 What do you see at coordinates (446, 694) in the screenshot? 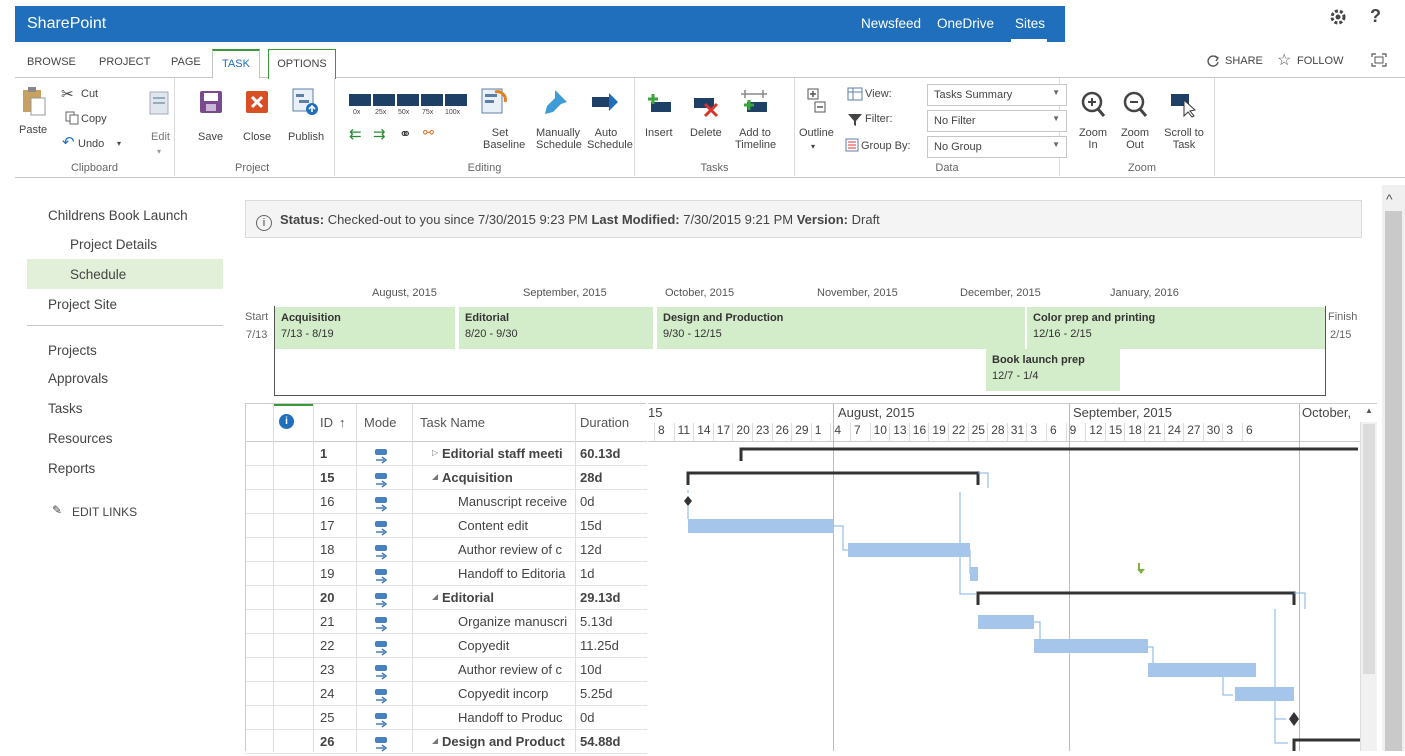
I see `table-row: 24 Copyedit incorp 5.25d` at bounding box center [446, 694].